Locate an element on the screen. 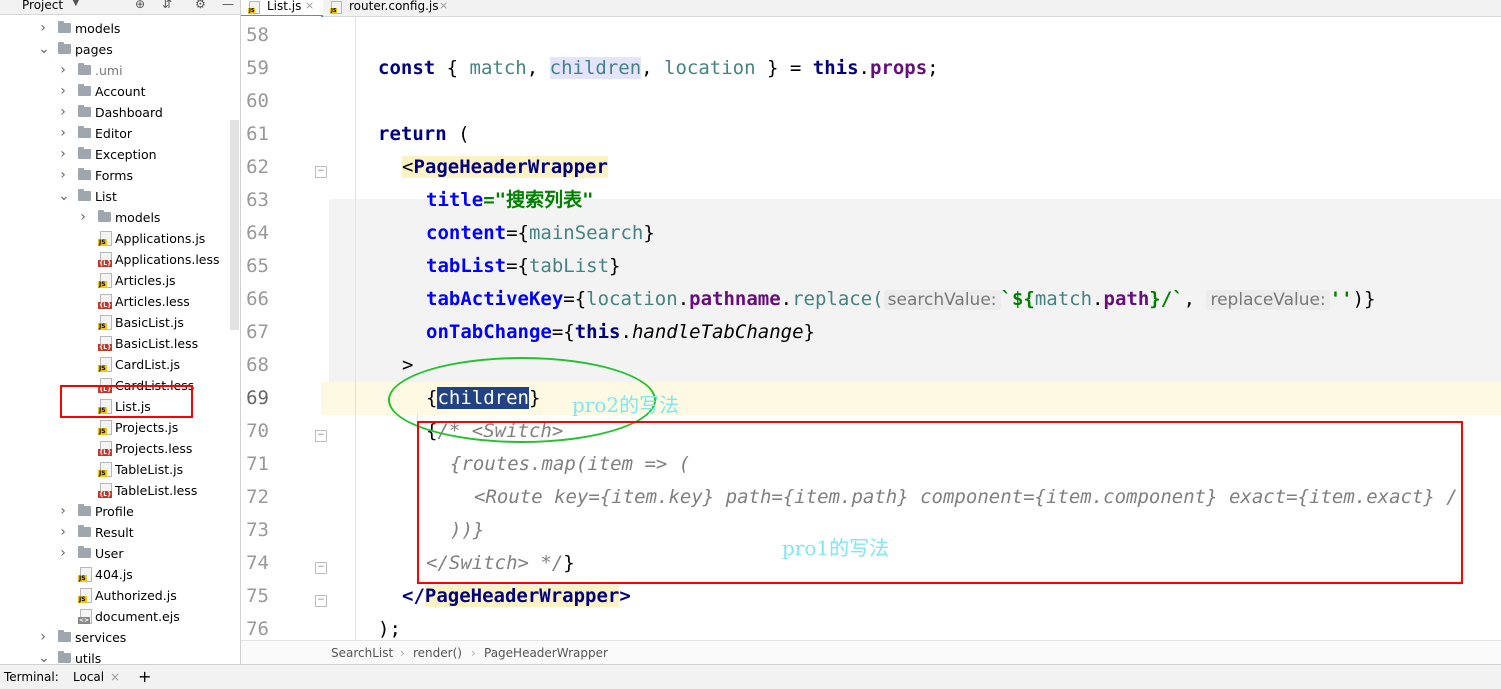  tree-item-label: BasicList.less is located at coordinates (157, 343).